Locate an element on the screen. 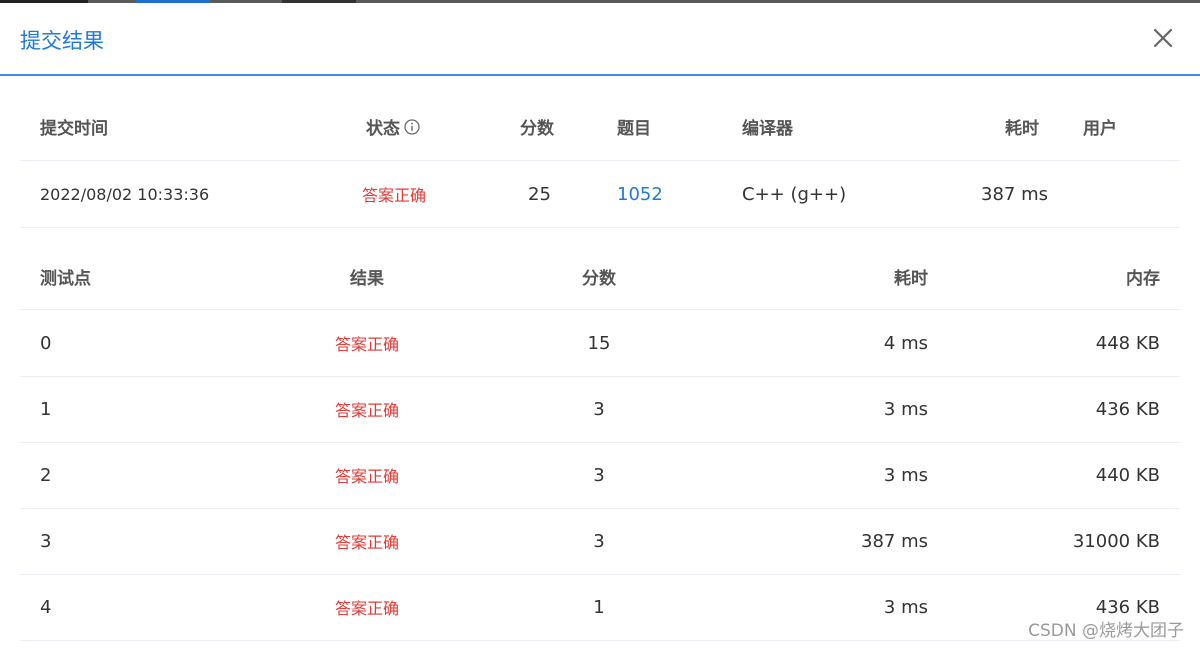 The image size is (1200, 649). dialog-header: 提交结果 is located at coordinates (600, 39).